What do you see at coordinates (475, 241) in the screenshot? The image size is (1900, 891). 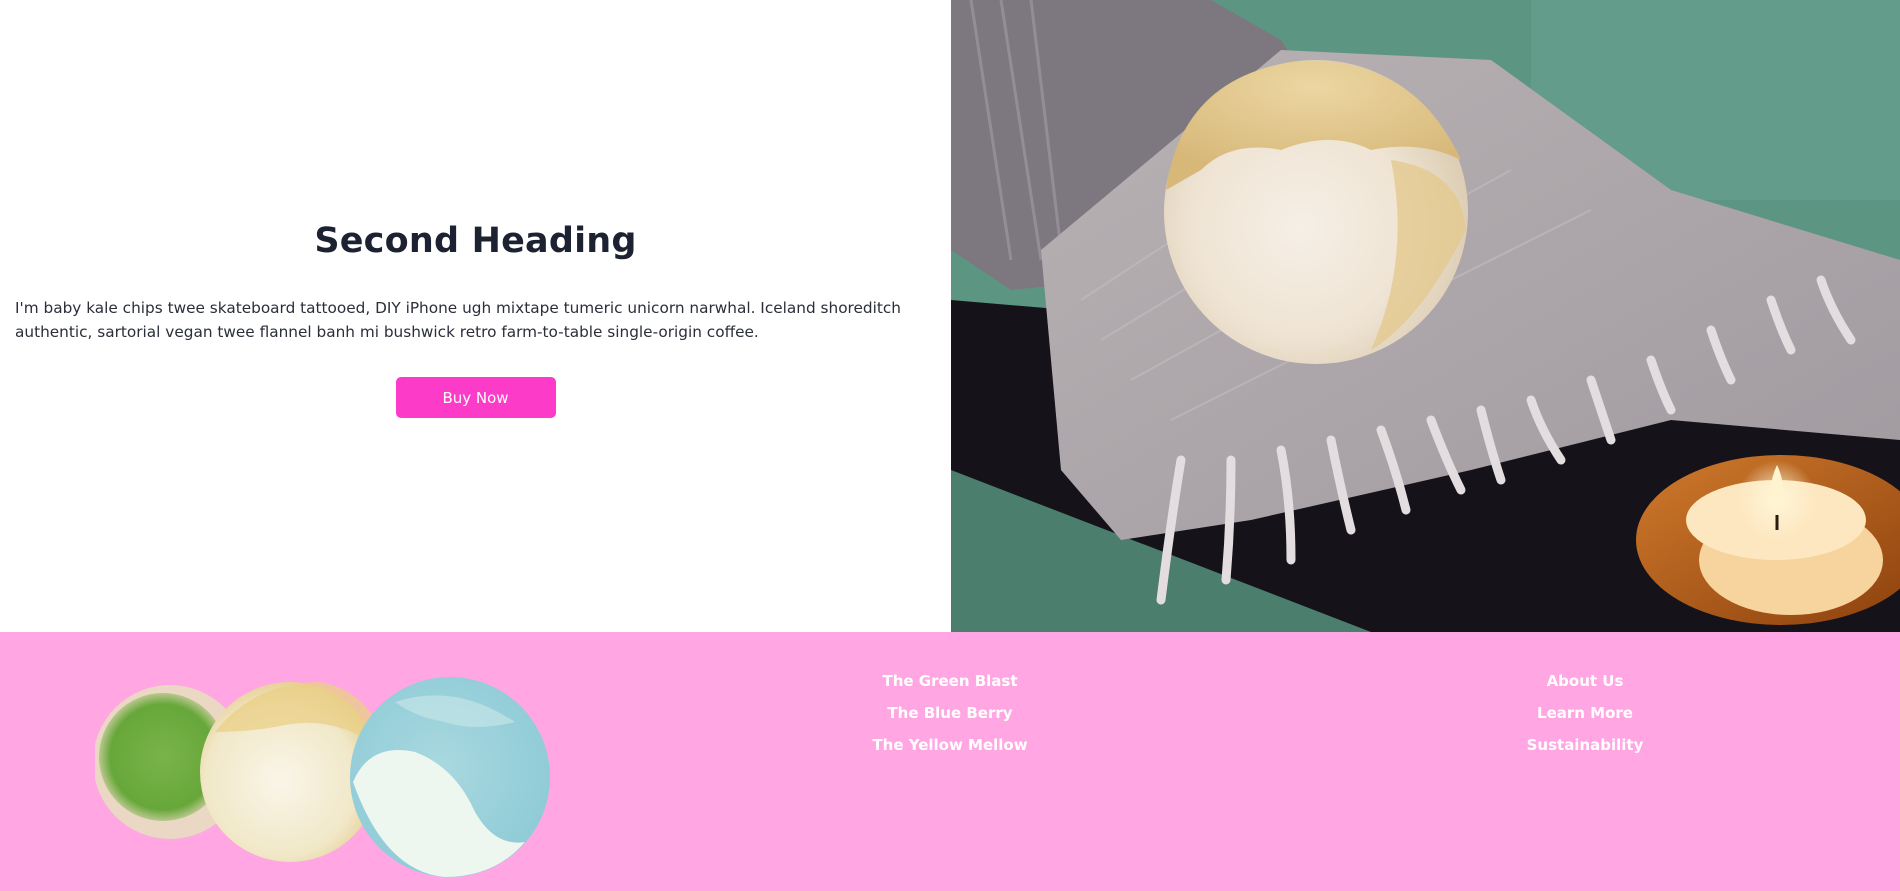 I see `hero-heading: Second Heading` at bounding box center [475, 241].